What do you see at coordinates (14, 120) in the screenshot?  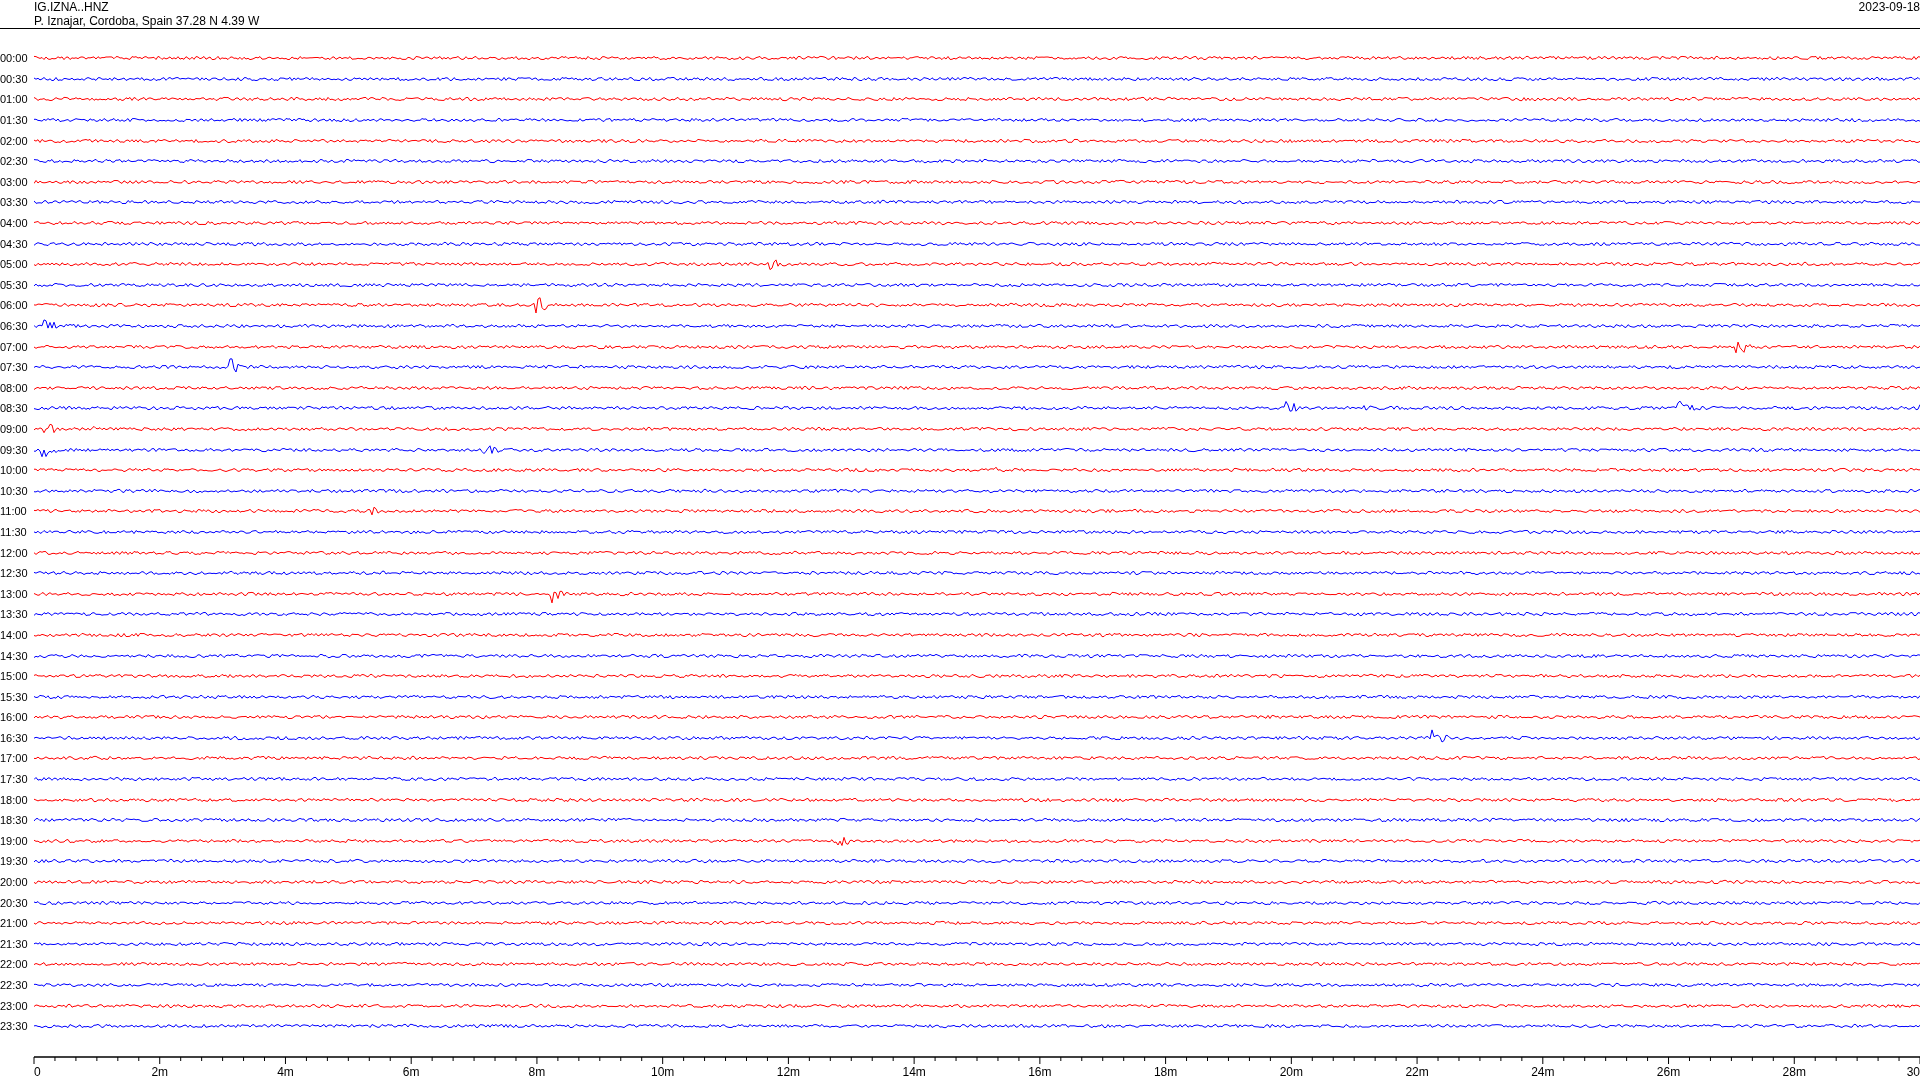 I see `time-label: 01:30` at bounding box center [14, 120].